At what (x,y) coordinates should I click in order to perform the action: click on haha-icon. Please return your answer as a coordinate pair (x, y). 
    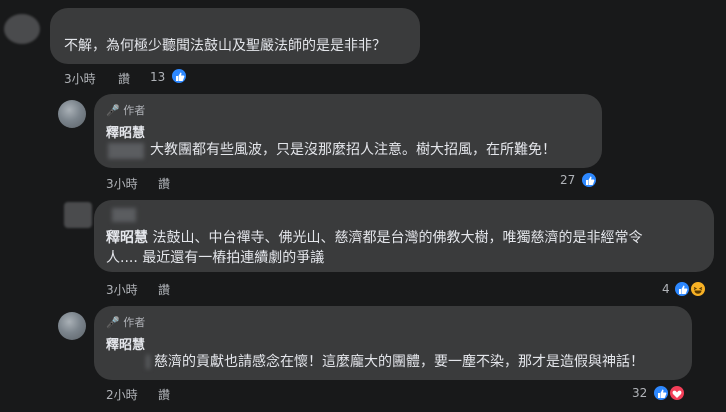
    Looking at the image, I should click on (698, 289).